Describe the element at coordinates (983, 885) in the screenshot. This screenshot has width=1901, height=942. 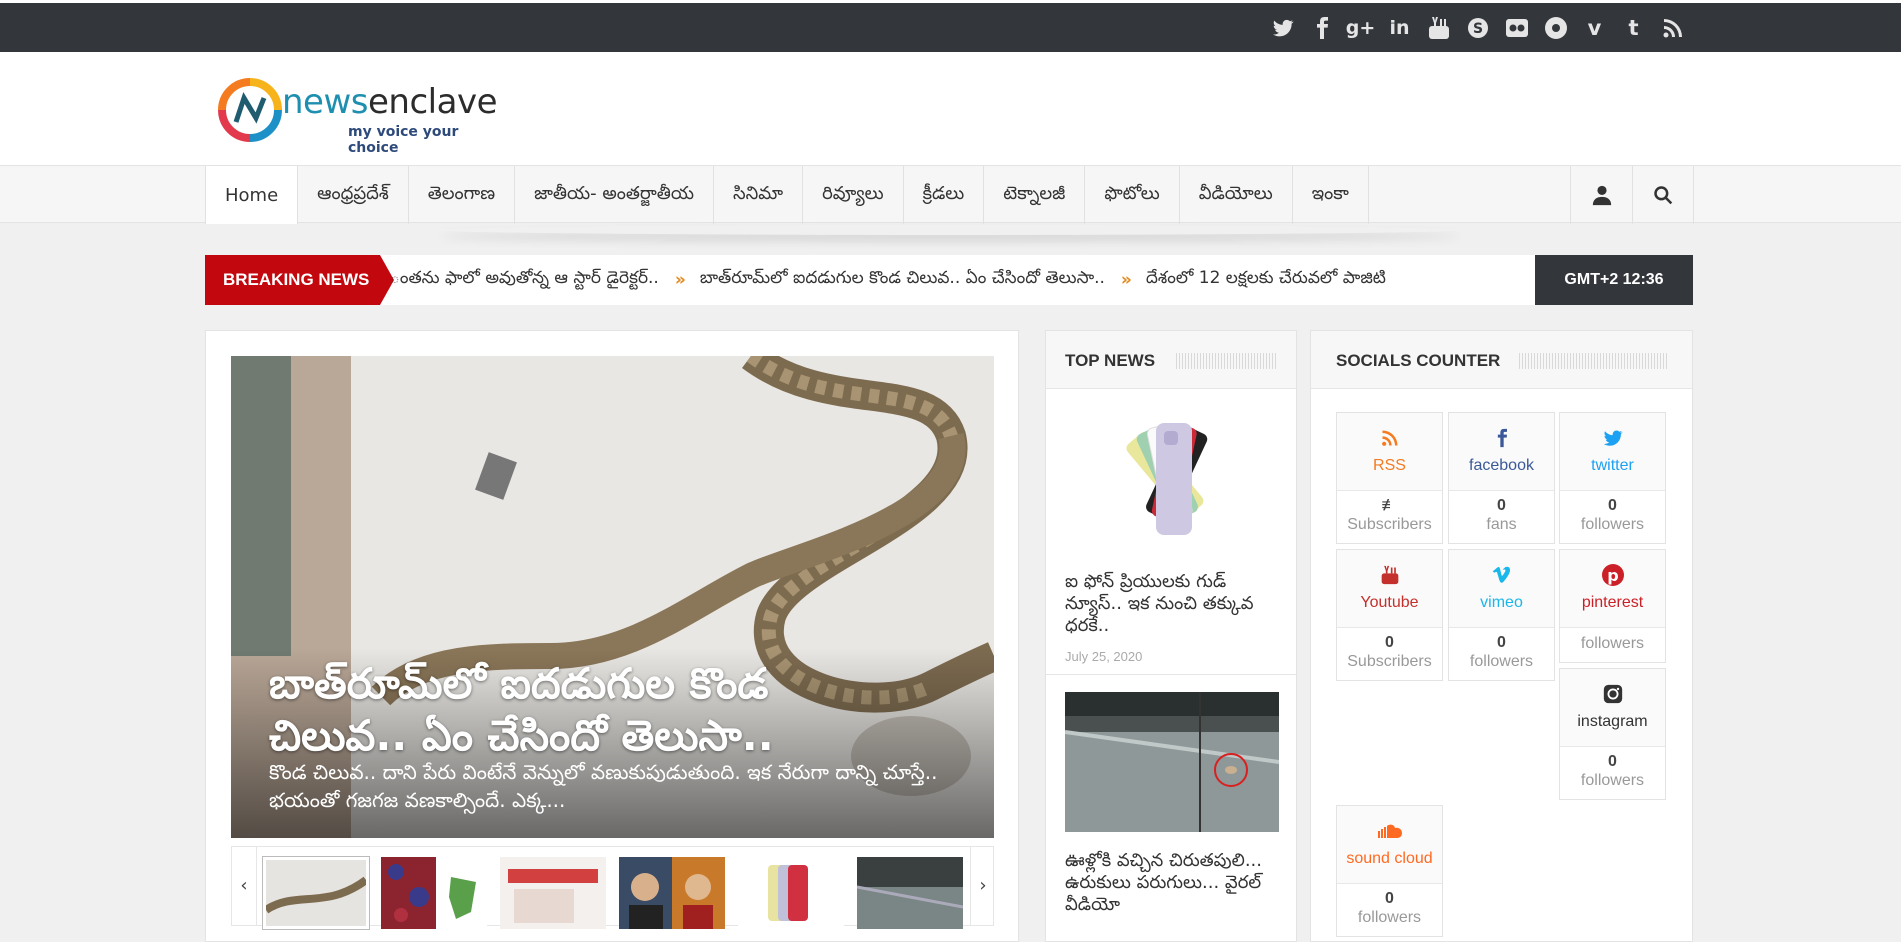
I see `chevron-right-icon: ›` at that location.